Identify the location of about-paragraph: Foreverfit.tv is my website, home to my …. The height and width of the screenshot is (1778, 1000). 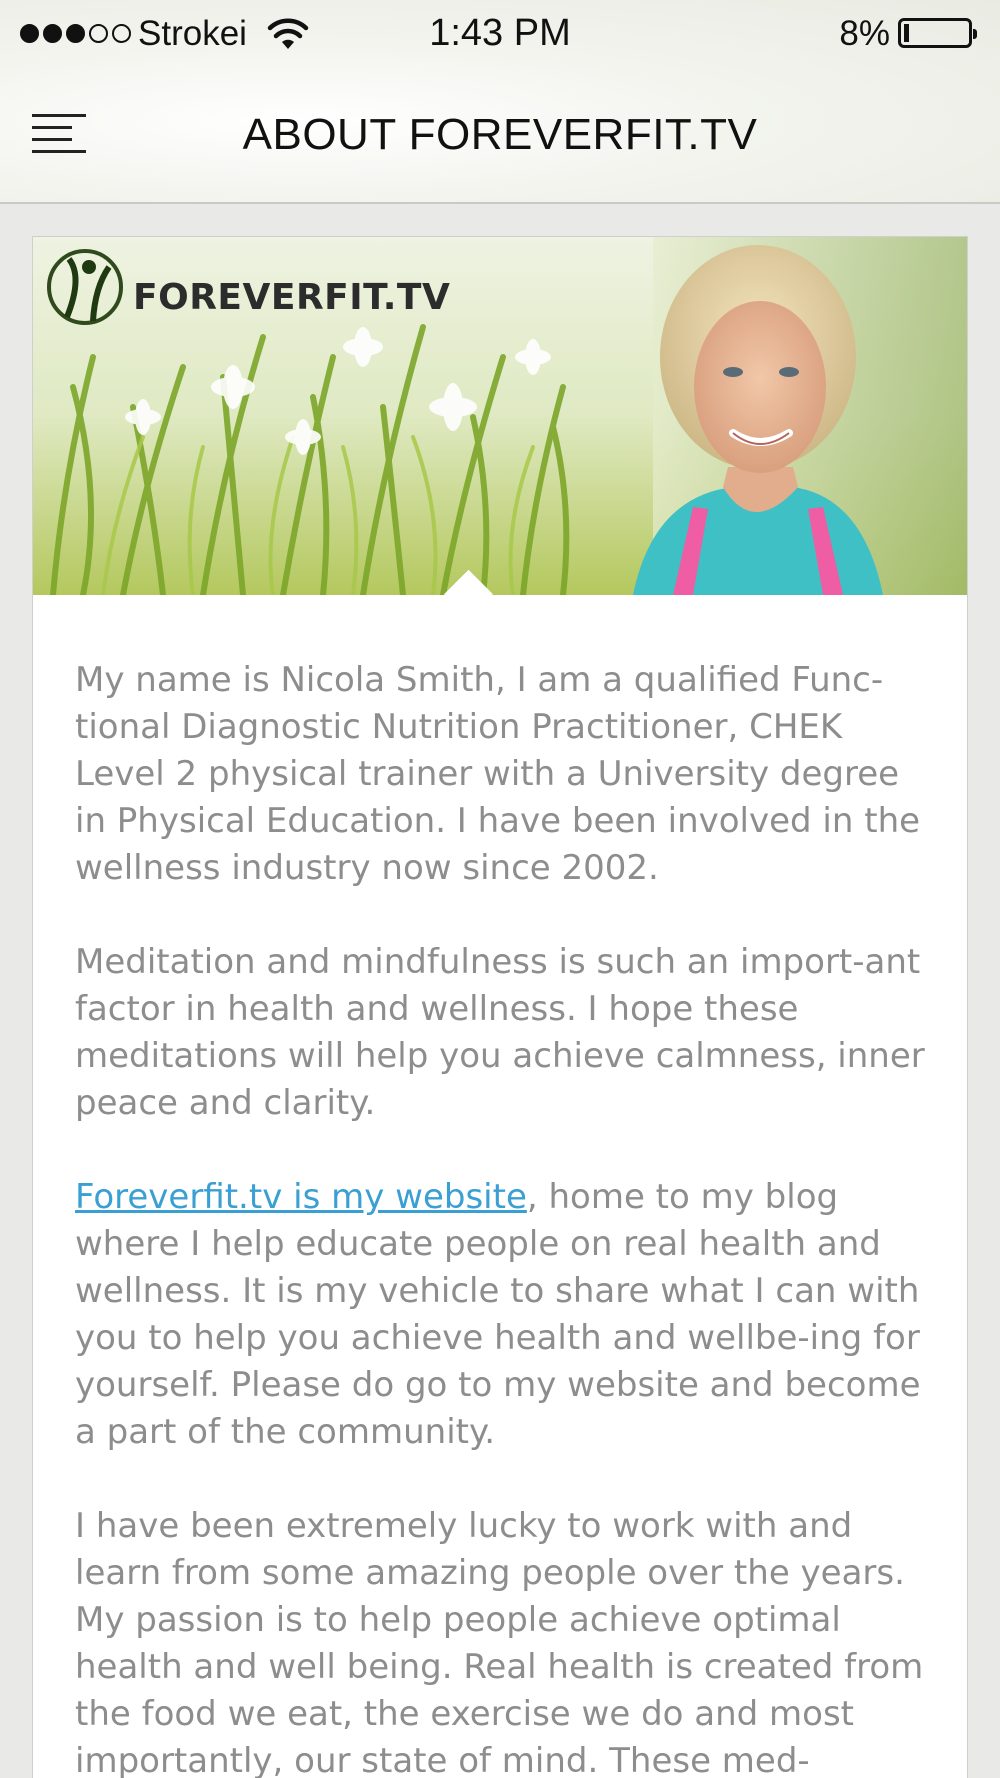
(501, 1315).